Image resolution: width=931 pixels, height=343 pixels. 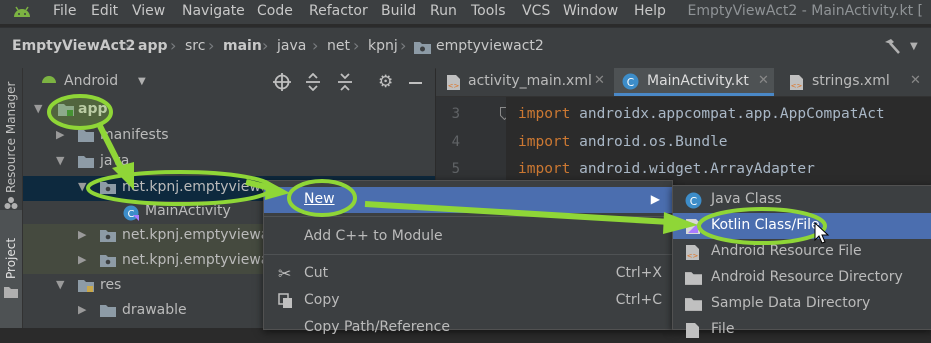 What do you see at coordinates (765, 225) in the screenshot?
I see `submenu-item-label: Kotlin Class/File` at bounding box center [765, 225].